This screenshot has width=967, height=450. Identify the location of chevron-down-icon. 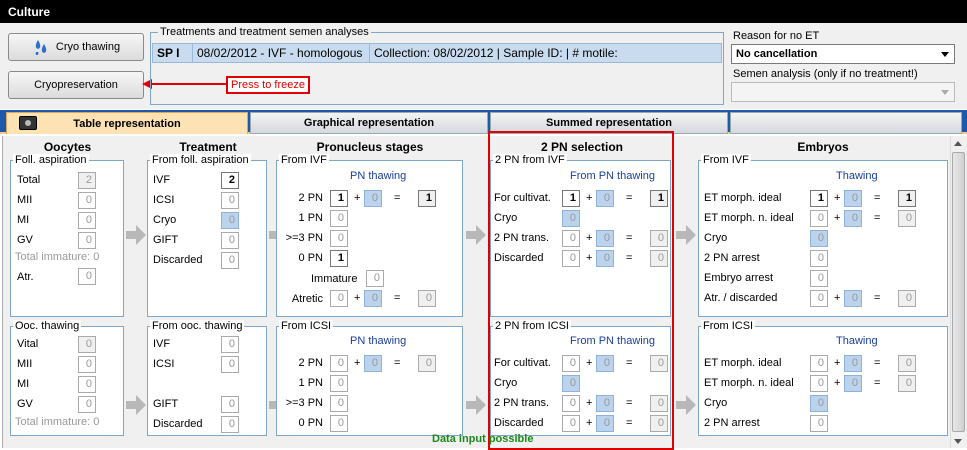
(945, 92).